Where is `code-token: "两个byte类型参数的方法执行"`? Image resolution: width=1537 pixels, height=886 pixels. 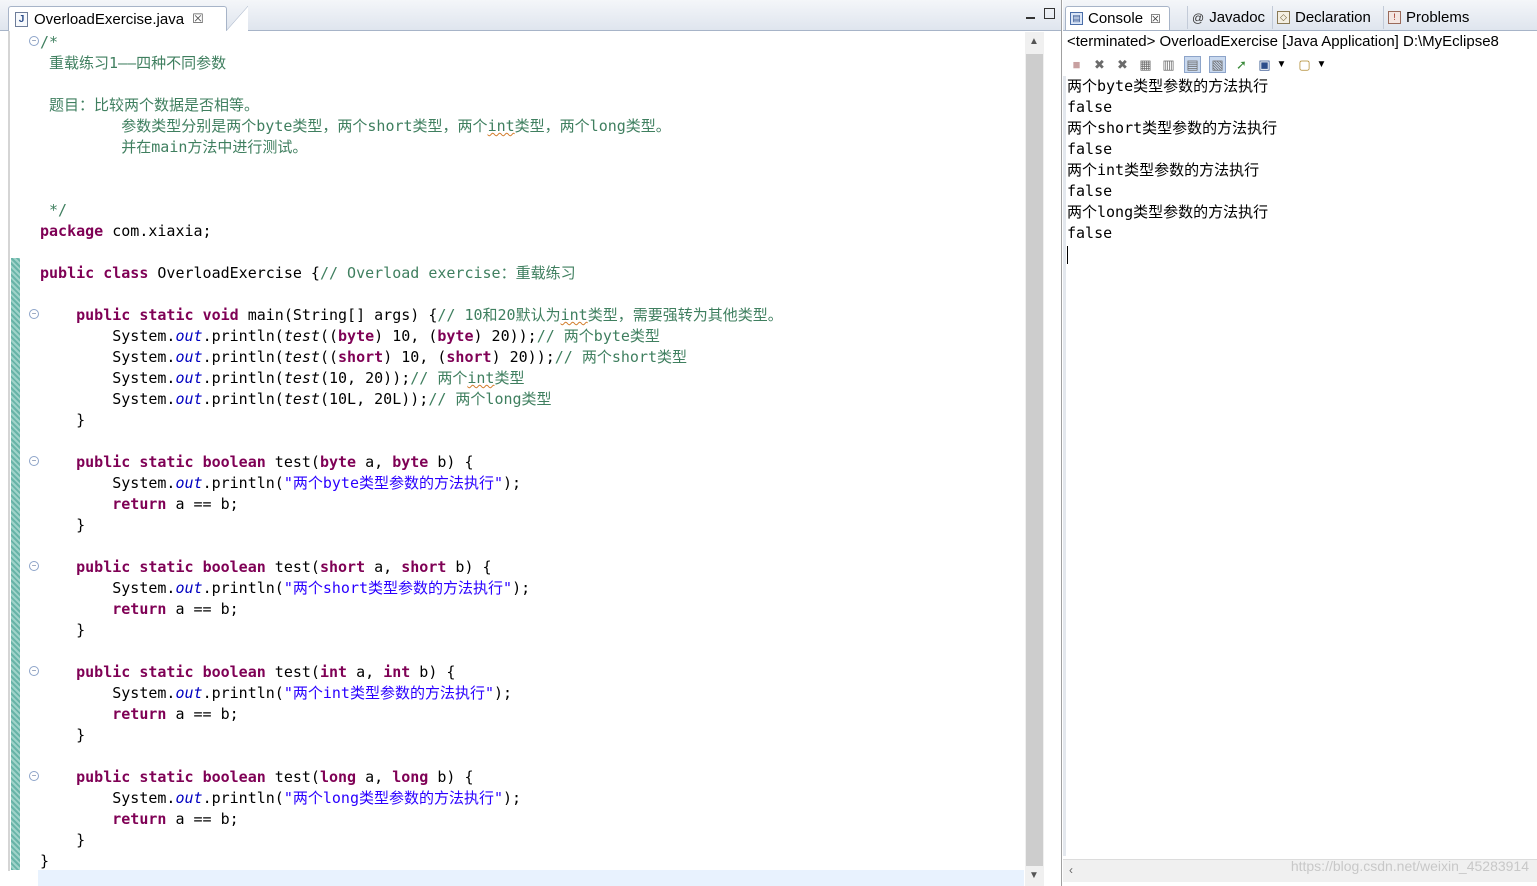 code-token: "两个byte类型参数的方法执行" is located at coordinates (393, 483).